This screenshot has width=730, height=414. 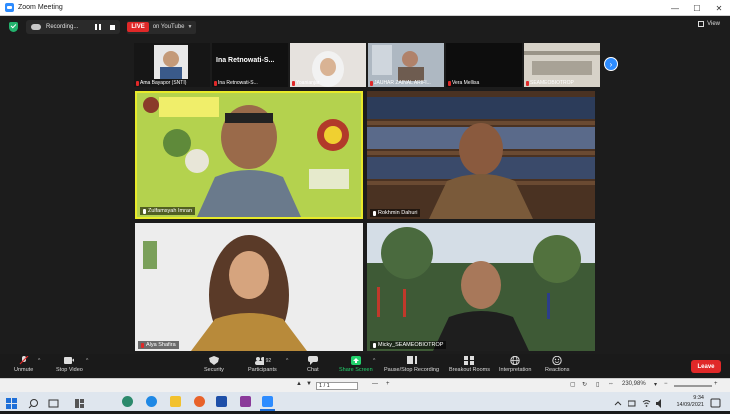 What do you see at coordinates (631, 401) in the screenshot?
I see `battery-icon` at bounding box center [631, 401].